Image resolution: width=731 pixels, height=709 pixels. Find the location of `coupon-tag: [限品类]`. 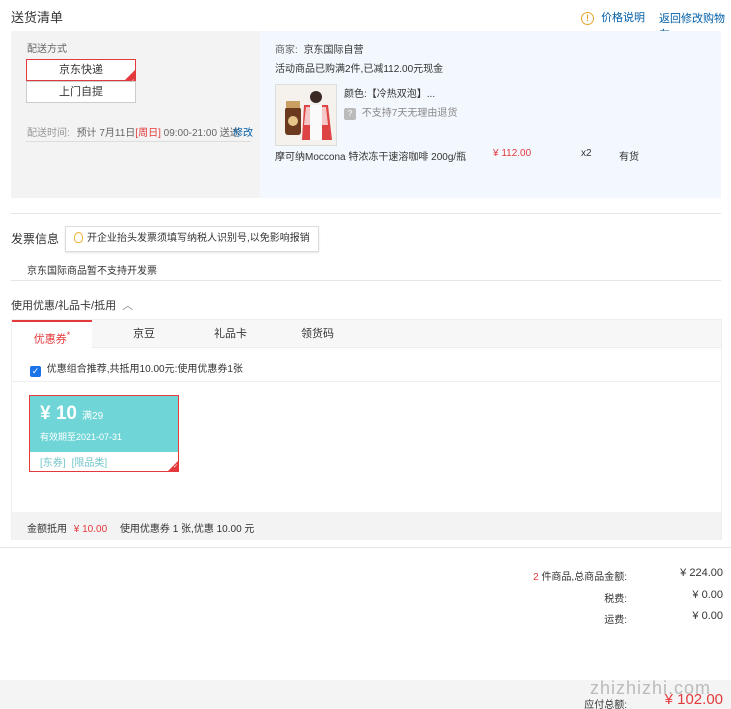

coupon-tag: [限品类] is located at coordinates (89, 463).